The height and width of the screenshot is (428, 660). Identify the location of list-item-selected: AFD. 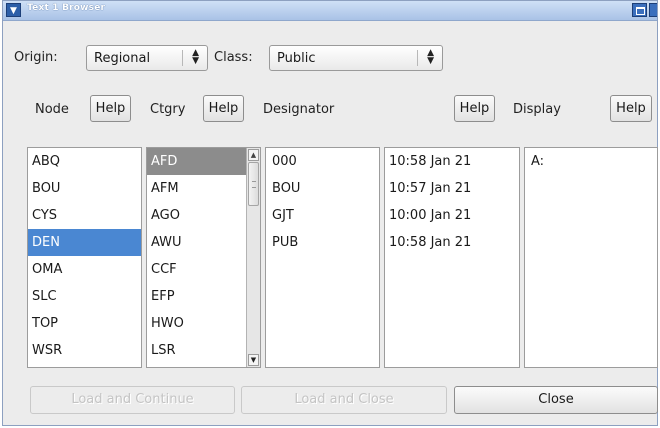
(196, 161).